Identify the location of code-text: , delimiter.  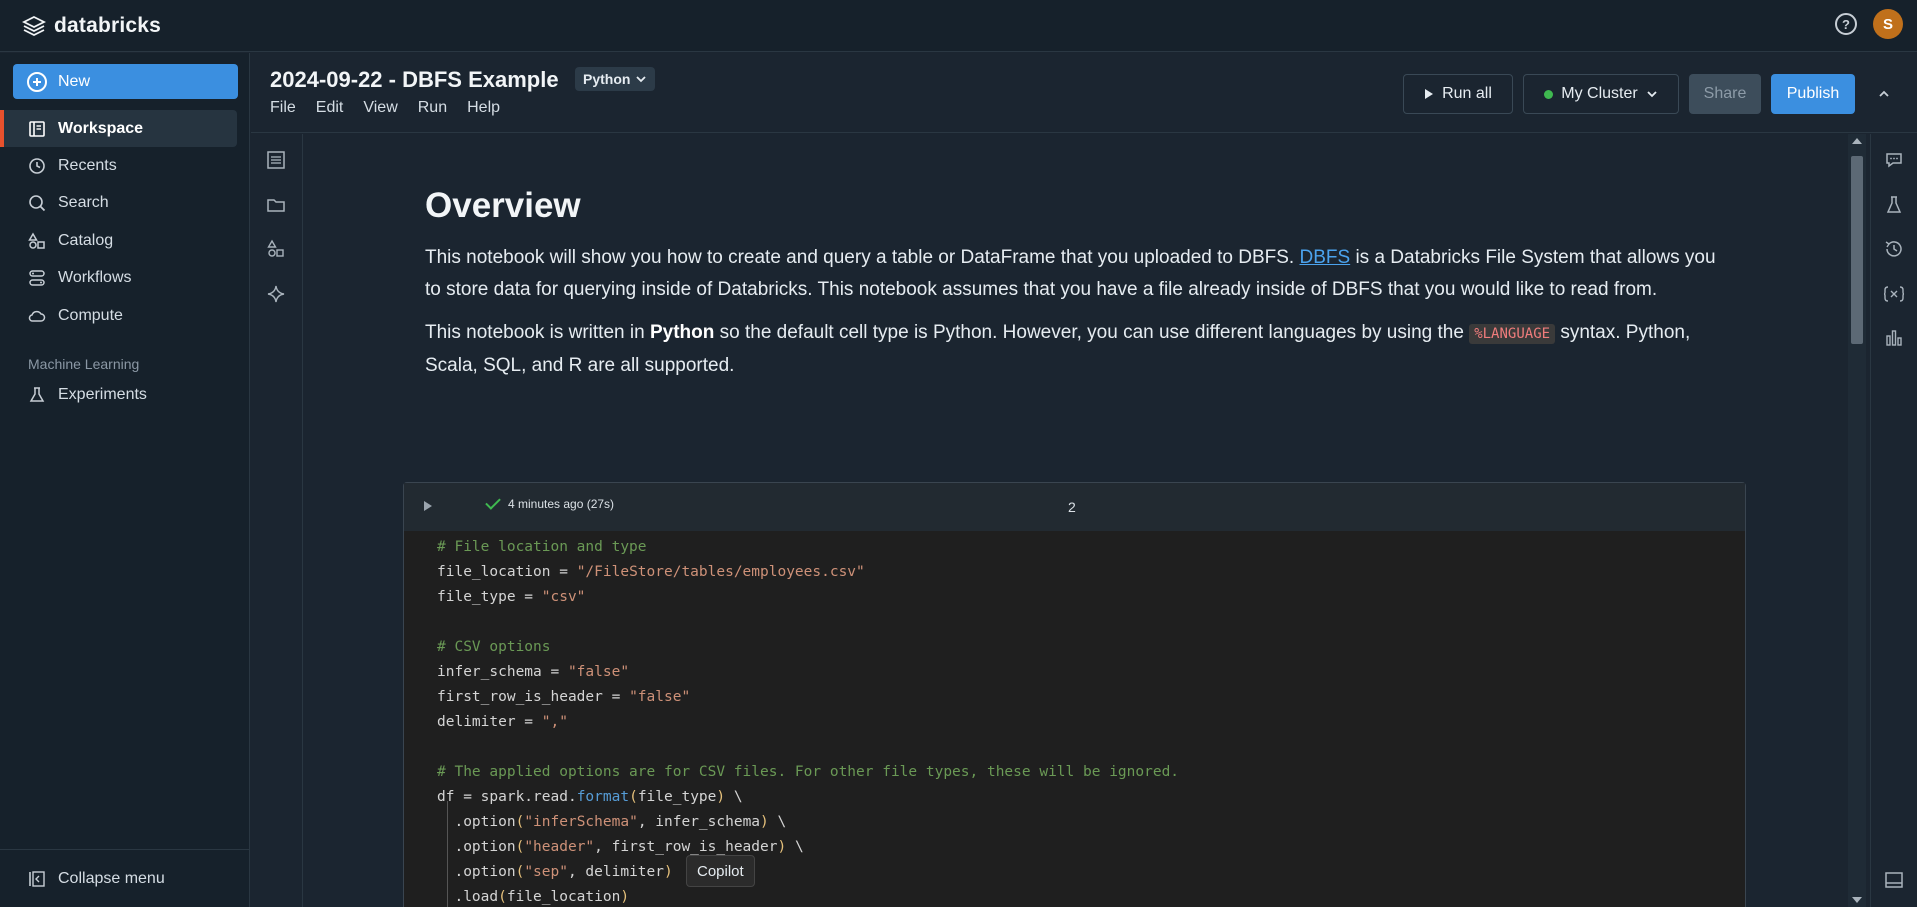
(615, 872).